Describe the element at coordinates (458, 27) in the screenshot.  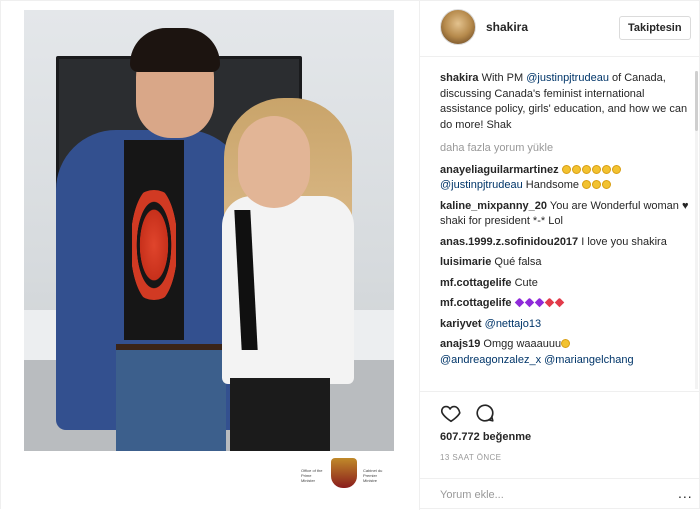
I see `avatar` at that location.